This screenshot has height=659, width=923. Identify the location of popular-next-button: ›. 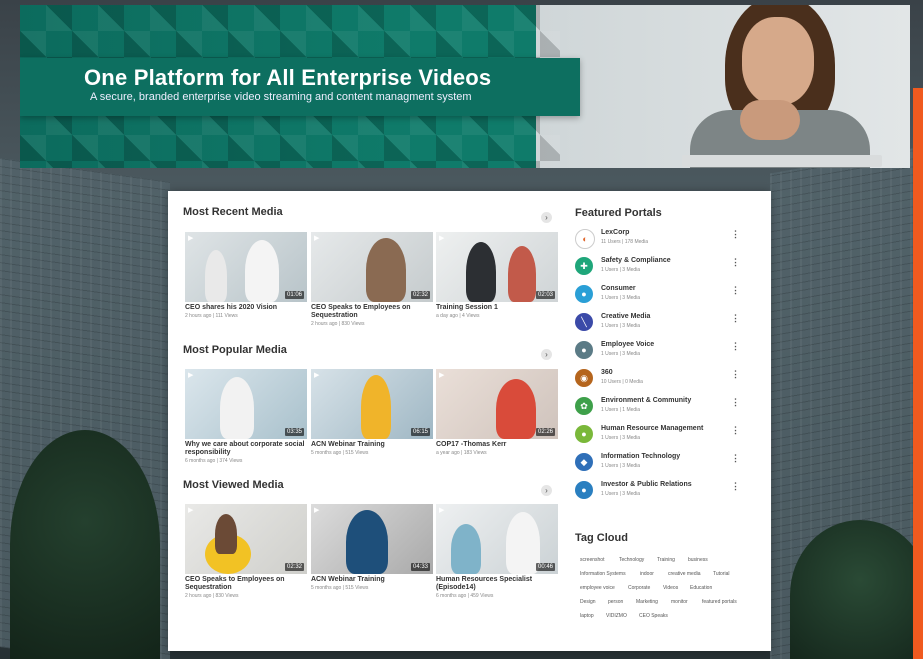
(546, 354).